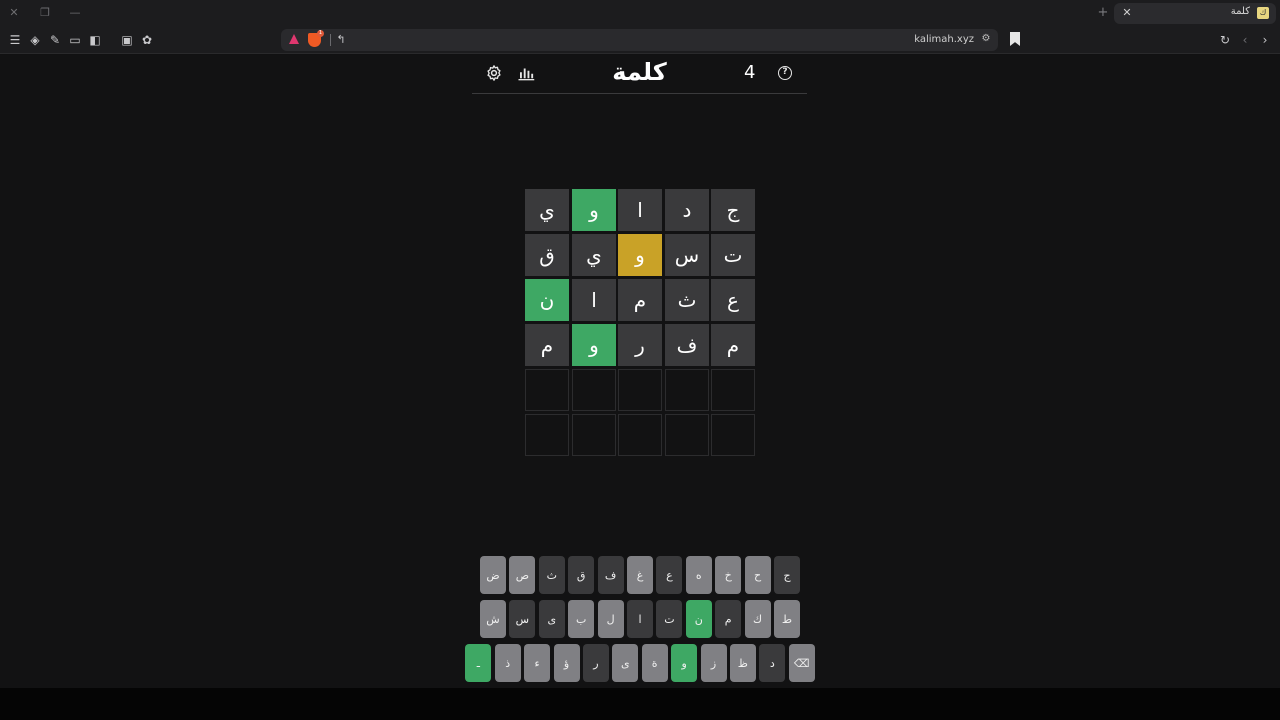  Describe the element at coordinates (595, 663) in the screenshot. I see `key: ر` at that location.